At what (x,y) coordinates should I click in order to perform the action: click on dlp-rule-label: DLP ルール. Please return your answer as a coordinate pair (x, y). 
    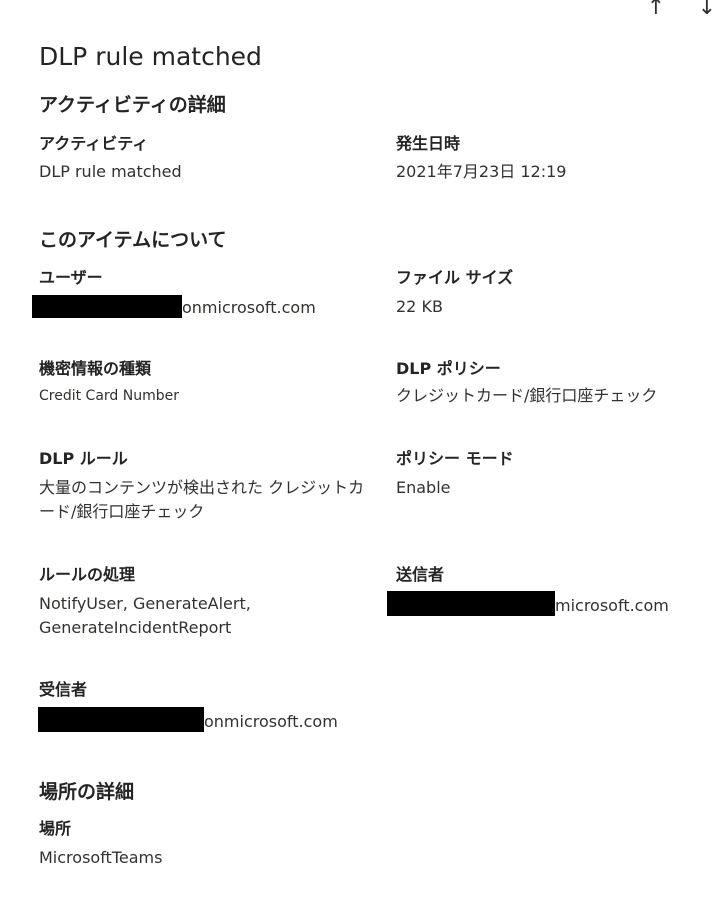
    Looking at the image, I should click on (83, 458).